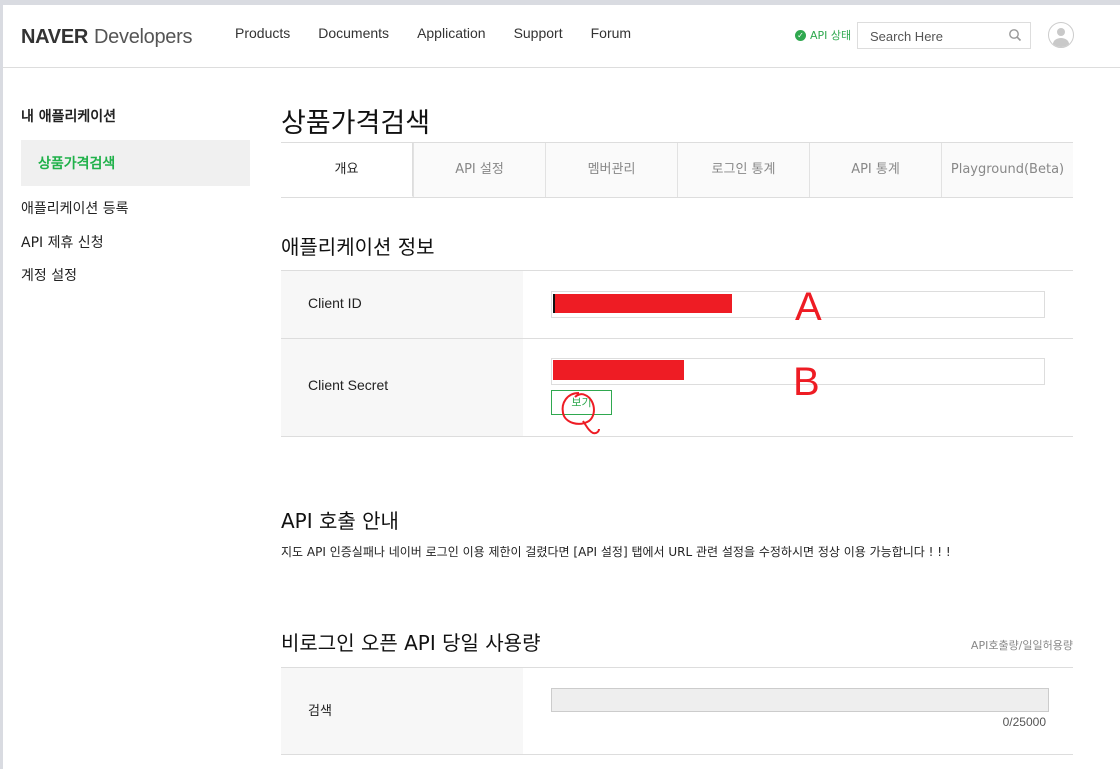  Describe the element at coordinates (800, 700) in the screenshot. I see `usage-progress-bar` at that location.